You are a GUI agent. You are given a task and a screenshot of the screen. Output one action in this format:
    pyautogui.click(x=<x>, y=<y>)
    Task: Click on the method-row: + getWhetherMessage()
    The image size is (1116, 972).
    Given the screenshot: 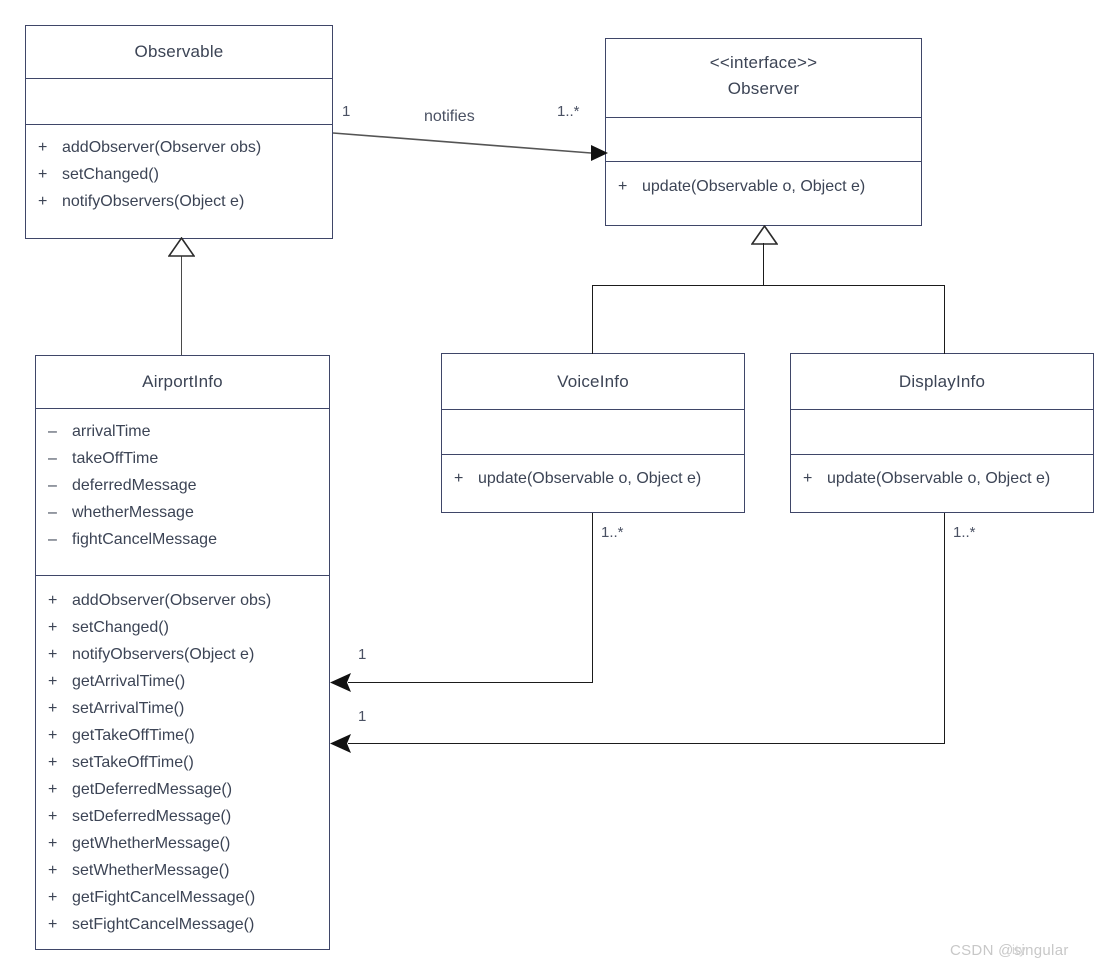 What is the action you would take?
    pyautogui.click(x=182, y=843)
    